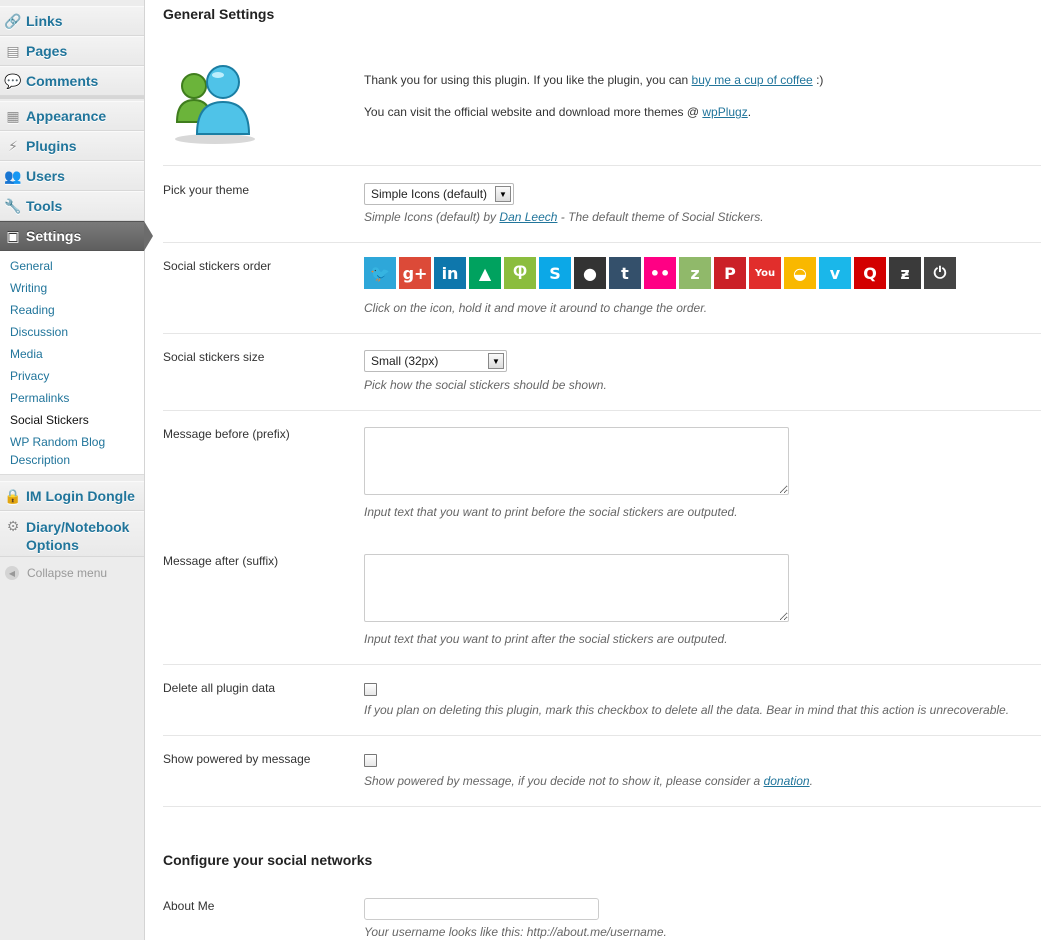  What do you see at coordinates (32, 310) in the screenshot?
I see `submenu-item-reading: Reading` at bounding box center [32, 310].